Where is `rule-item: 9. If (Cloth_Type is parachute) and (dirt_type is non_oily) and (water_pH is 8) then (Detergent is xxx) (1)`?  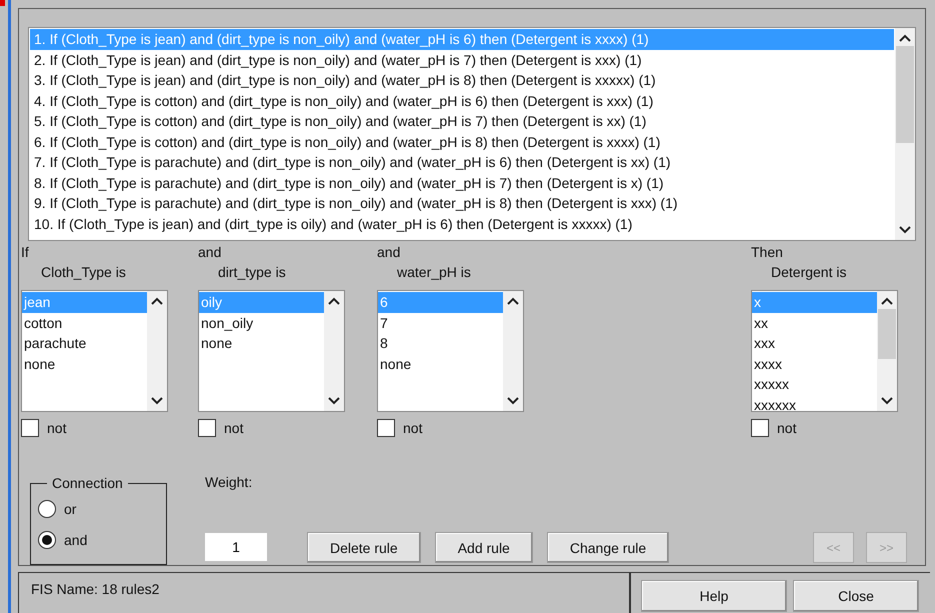 rule-item: 9. If (Cloth_Type is parachute) and (dirt_type is non_oily) and (water_pH is 8) then (Detergent is xxx) (1) is located at coordinates (462, 203).